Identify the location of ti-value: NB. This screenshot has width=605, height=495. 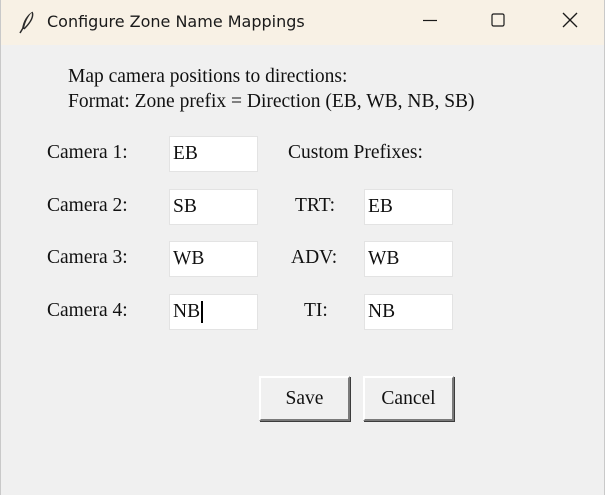
(382, 311).